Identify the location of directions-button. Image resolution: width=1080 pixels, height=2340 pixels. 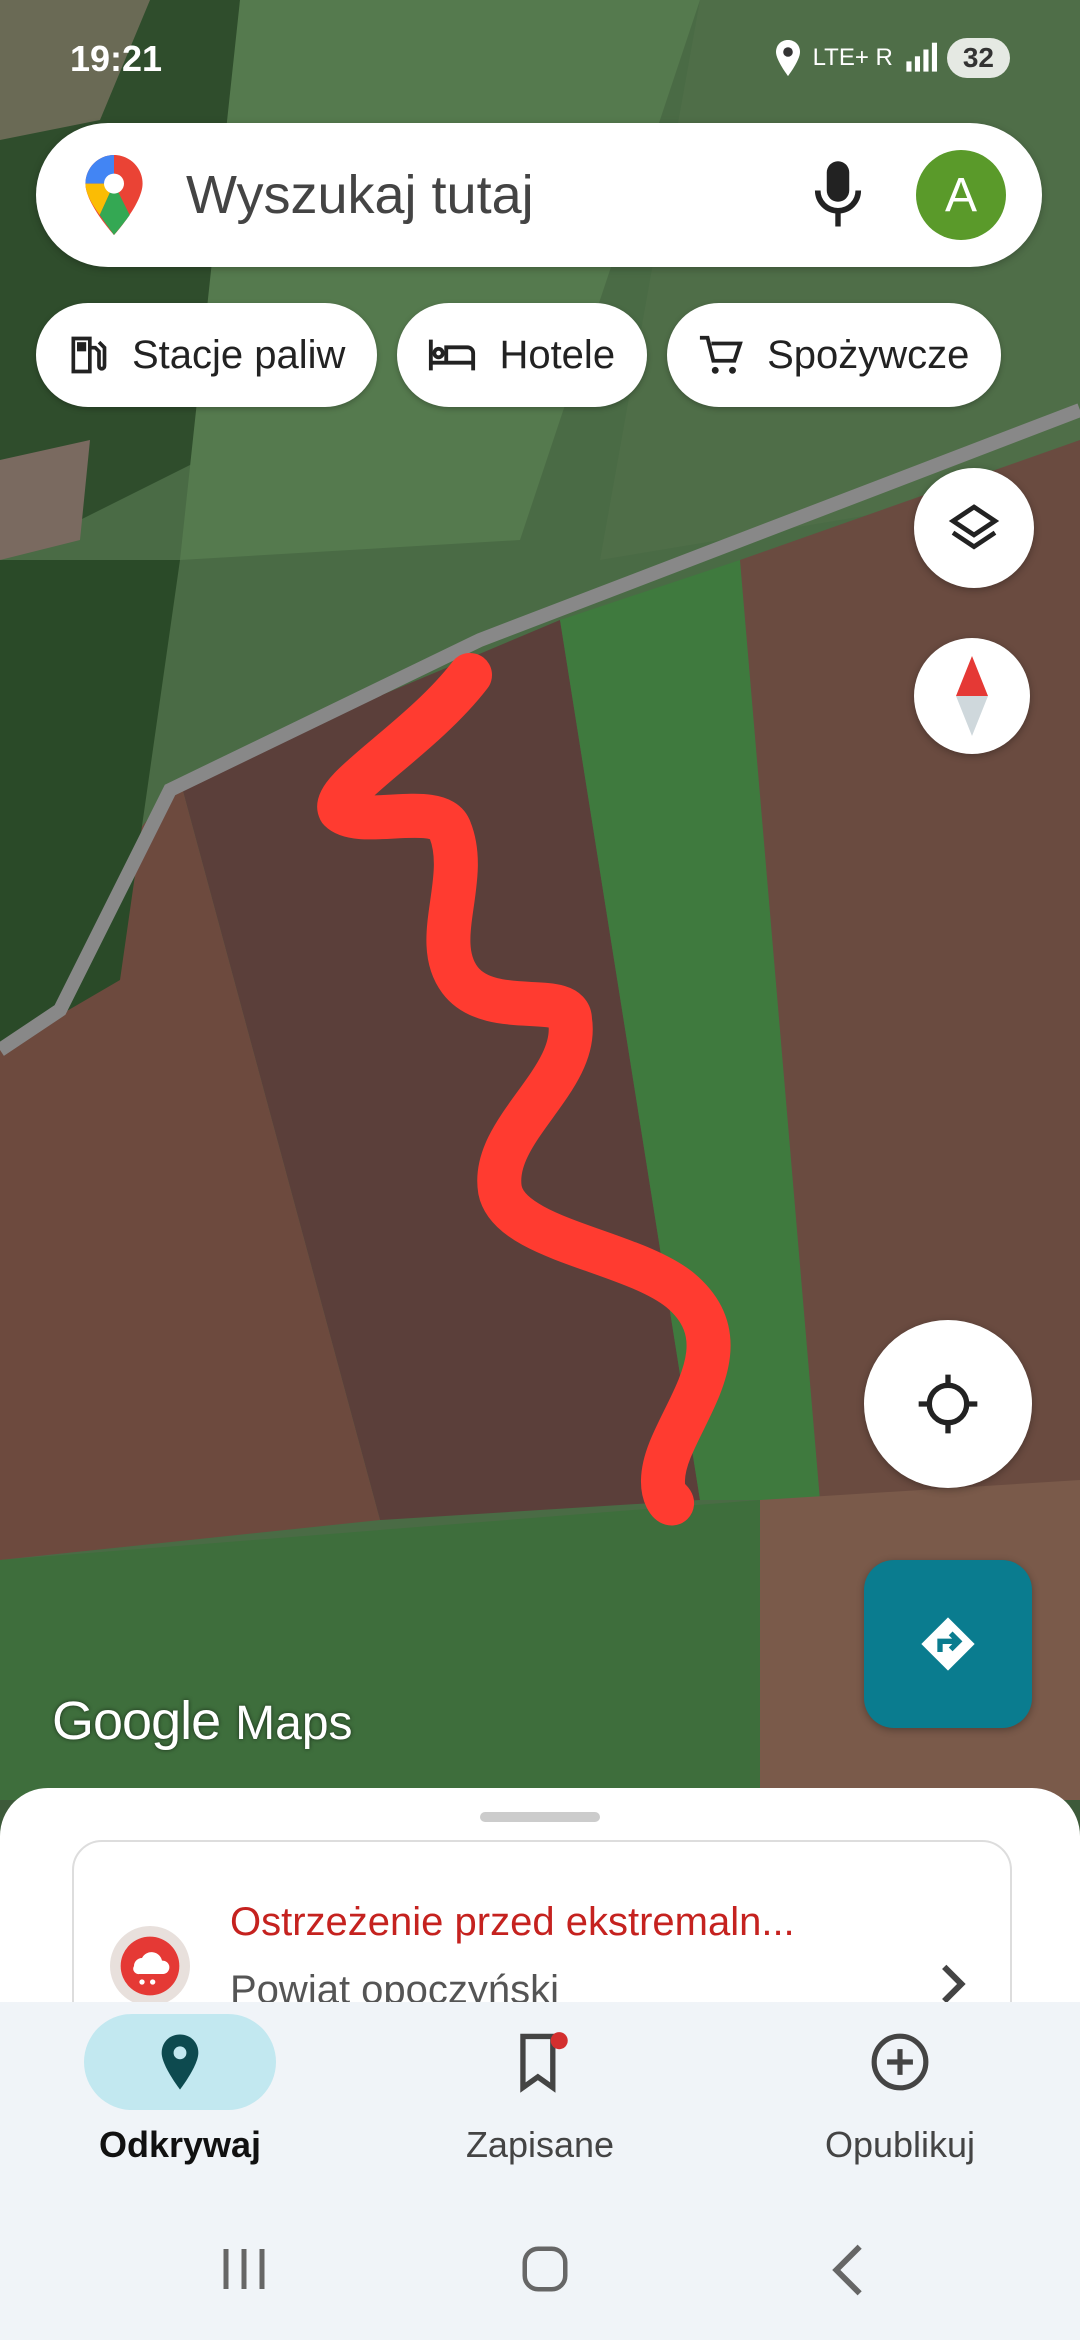
(948, 1644).